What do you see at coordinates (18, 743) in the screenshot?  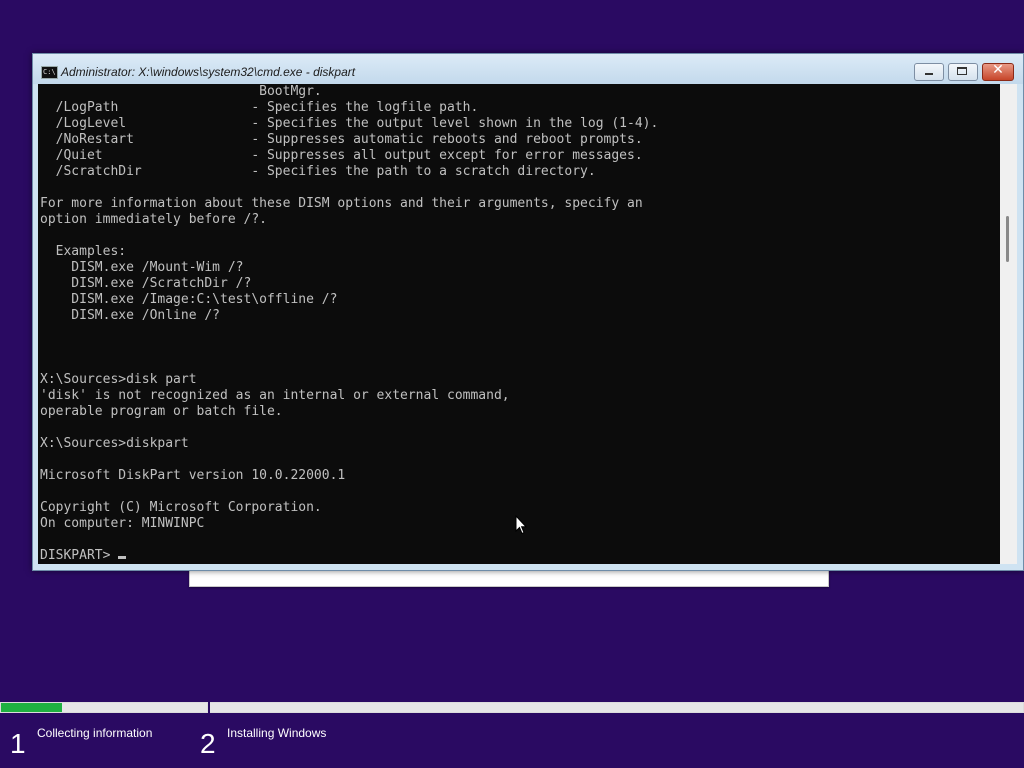 I see `step-number: 1` at bounding box center [18, 743].